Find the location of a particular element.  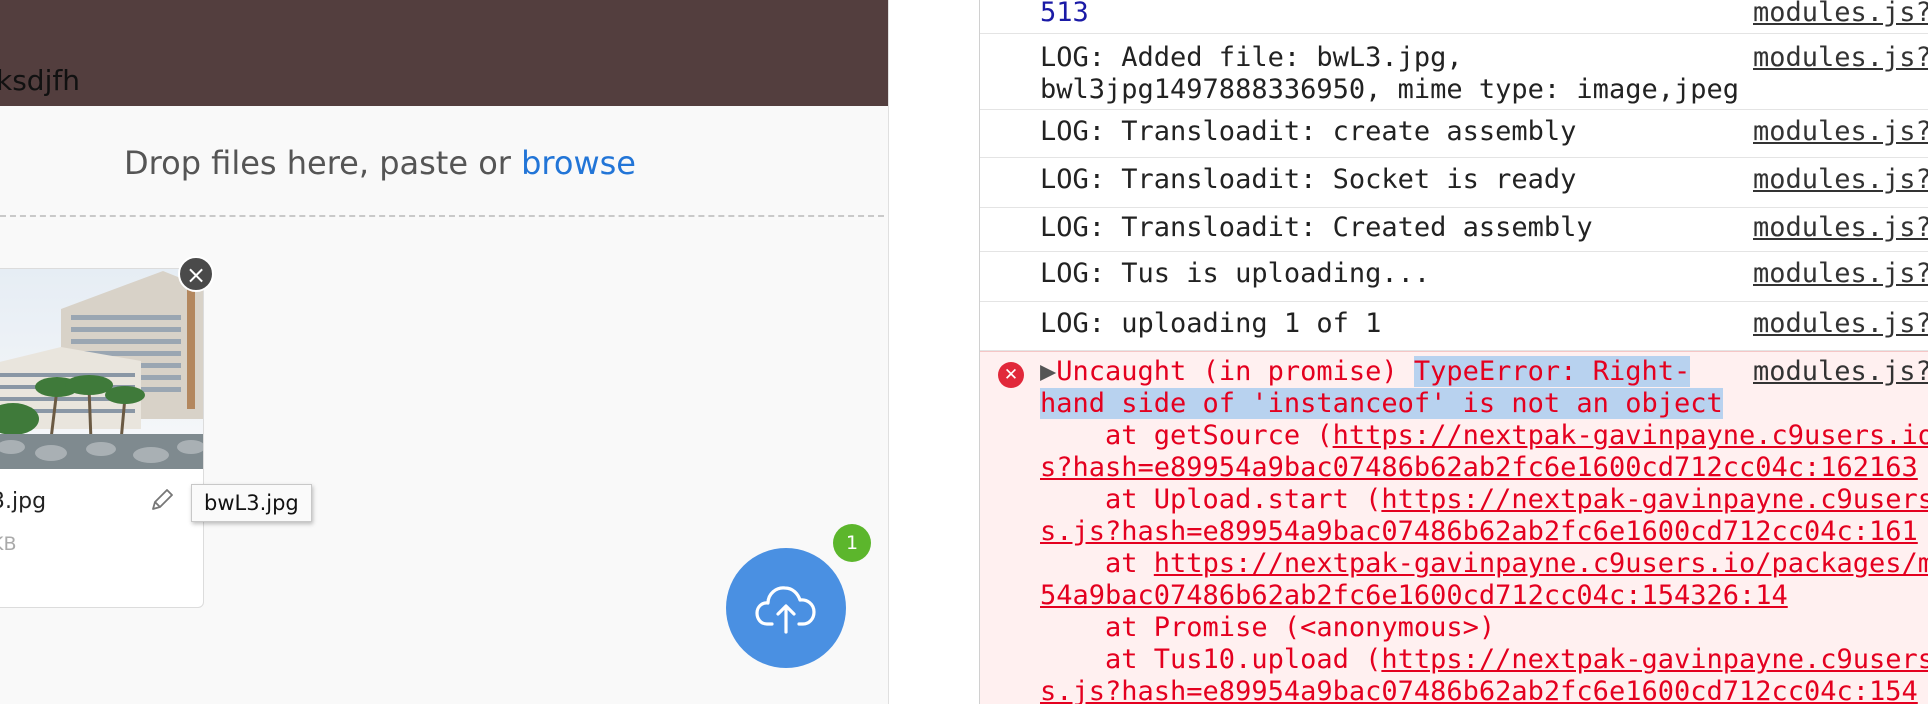

console-message-text: 513 is located at coordinates (1064, 14).